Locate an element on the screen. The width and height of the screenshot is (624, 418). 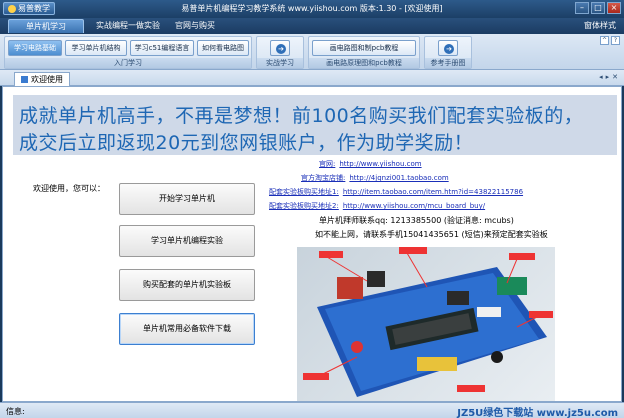
group-caption: 画电路原理图和pcb教程 is located at coordinates (364, 63).